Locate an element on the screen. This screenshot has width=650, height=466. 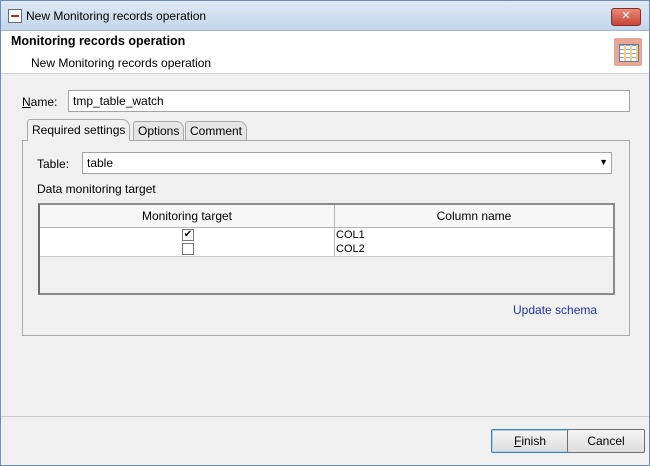
tab-required-settings: Required settings is located at coordinates (79, 130).